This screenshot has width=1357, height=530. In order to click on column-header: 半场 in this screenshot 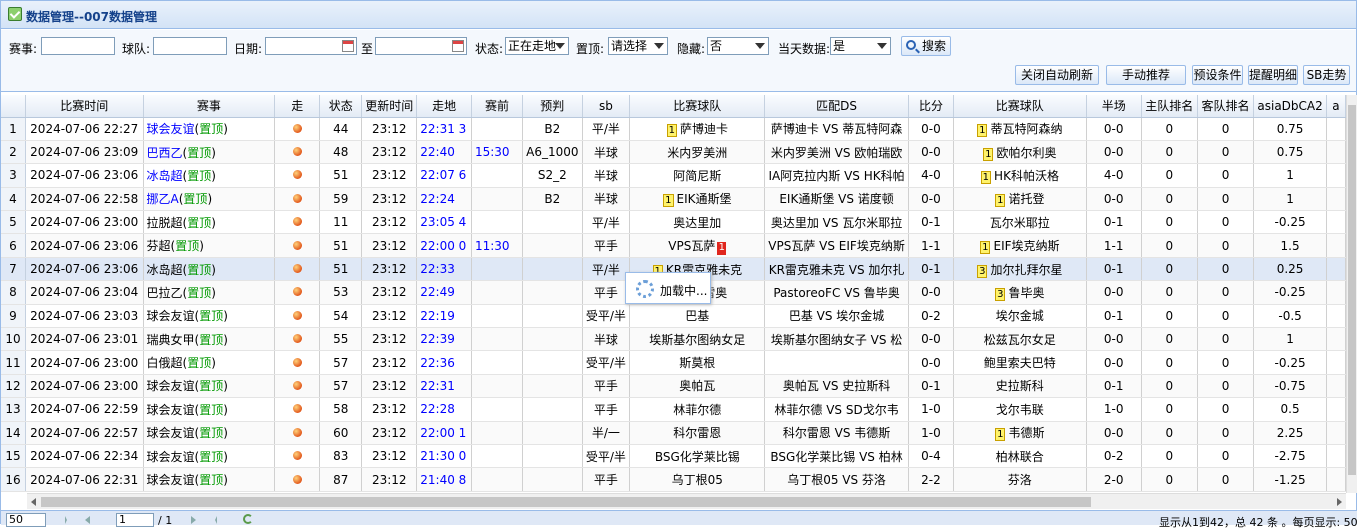, I will do `click(1114, 106)`.